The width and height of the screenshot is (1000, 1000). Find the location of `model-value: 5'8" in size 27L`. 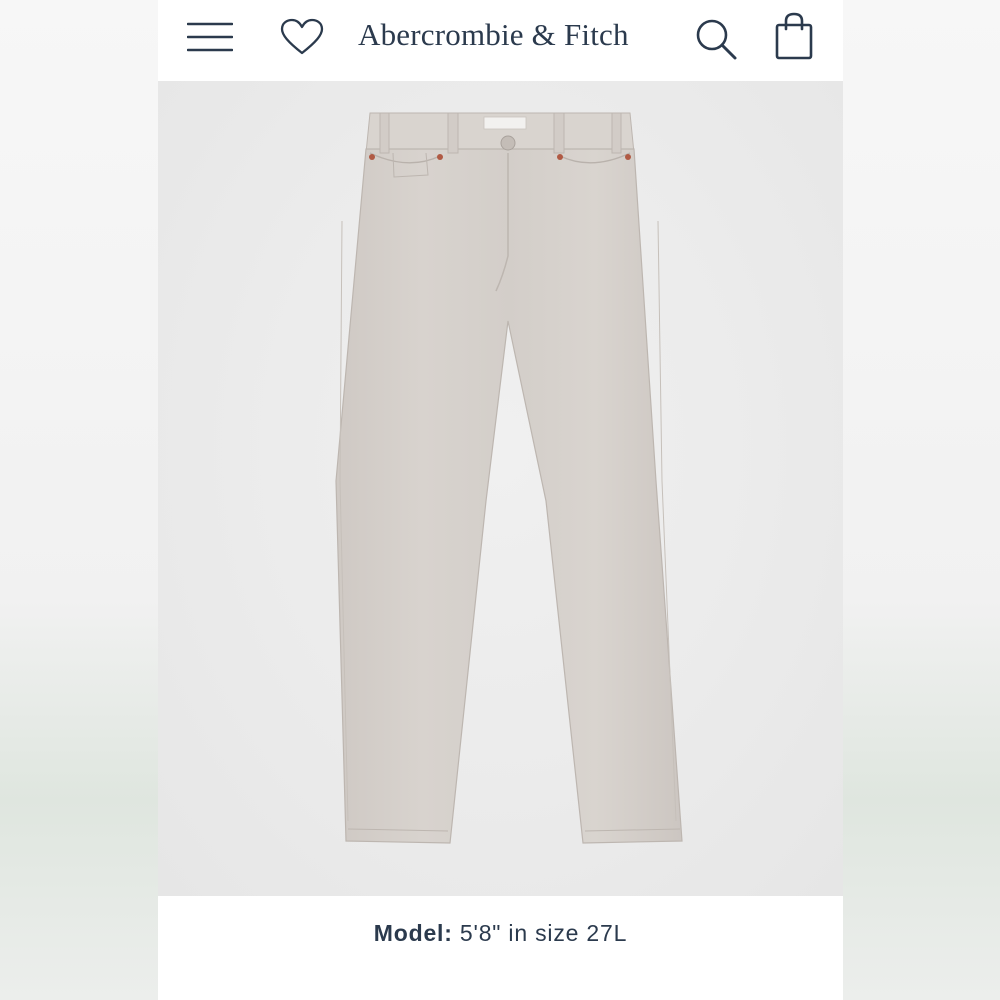

model-value: 5'8" in size 27L is located at coordinates (543, 933).